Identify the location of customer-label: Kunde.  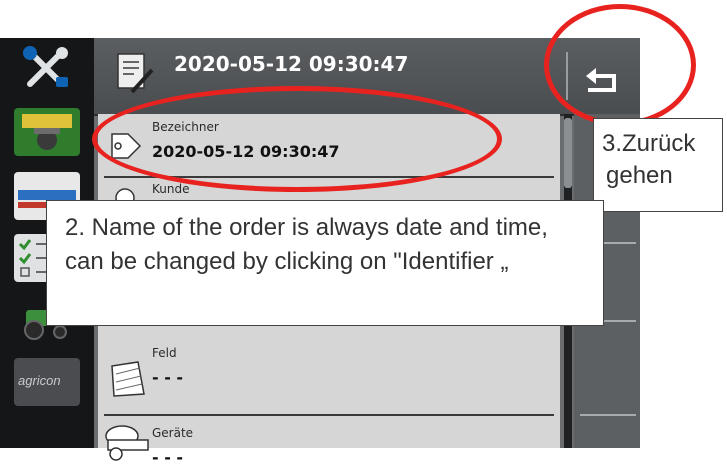
(171, 189).